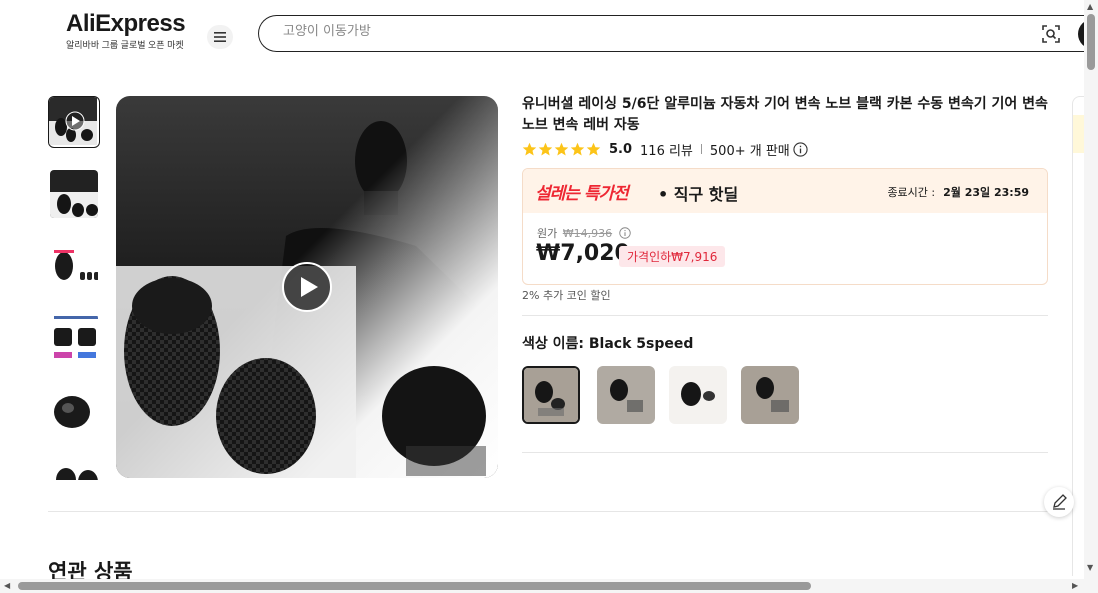 Image resolution: width=1098 pixels, height=593 pixels. Describe the element at coordinates (1059, 502) in the screenshot. I see `edit-icon` at that location.